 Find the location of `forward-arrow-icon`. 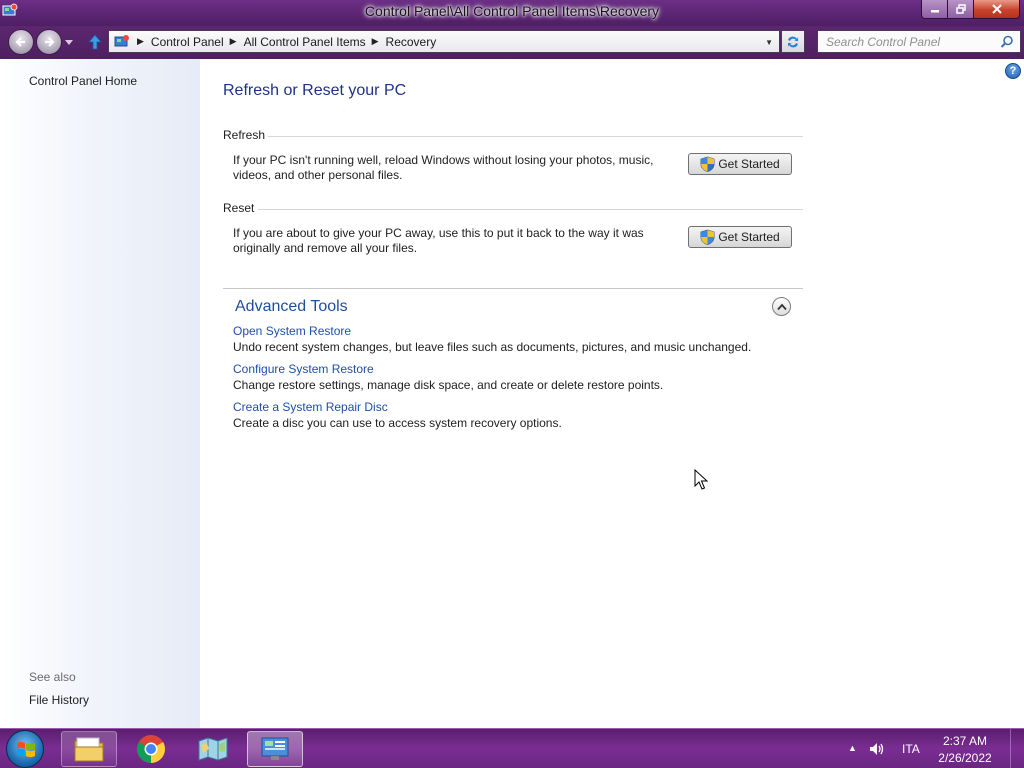

forward-arrow-icon is located at coordinates (50, 42).